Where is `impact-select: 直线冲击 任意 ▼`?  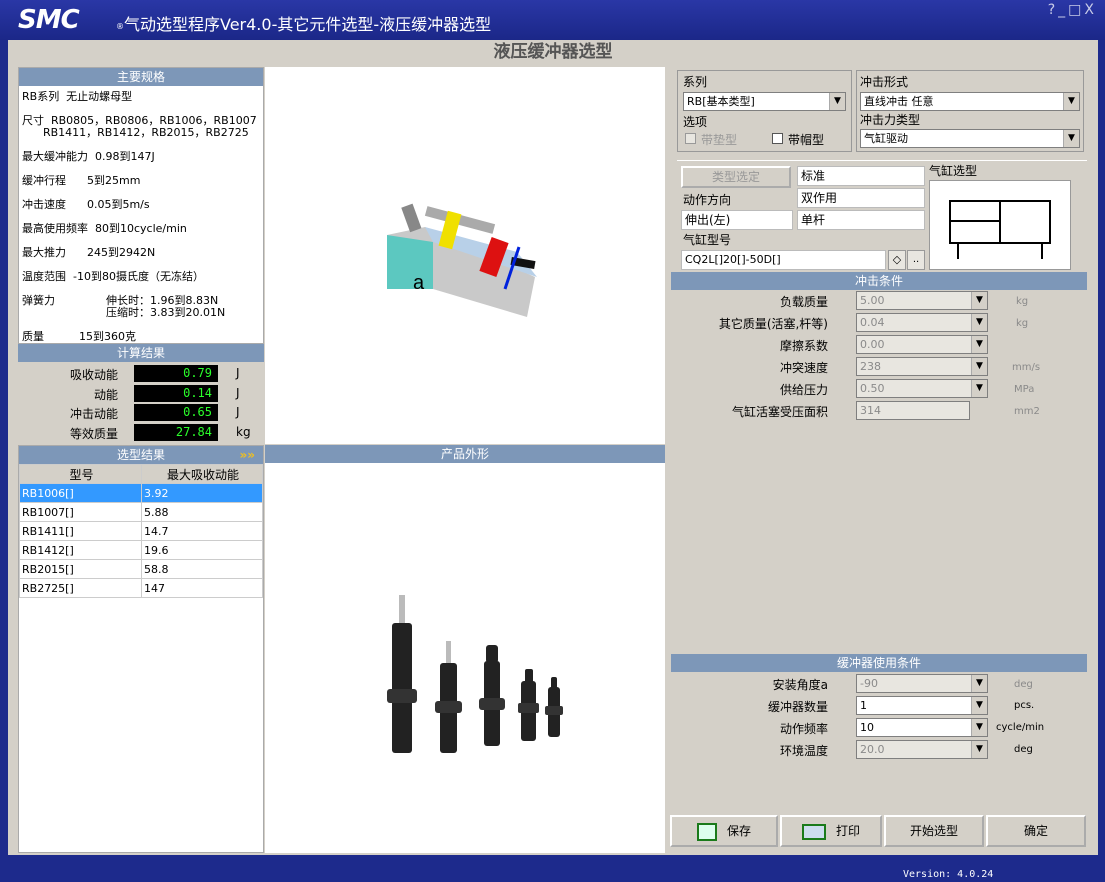 impact-select: 直线冲击 任意 ▼ is located at coordinates (970, 101).